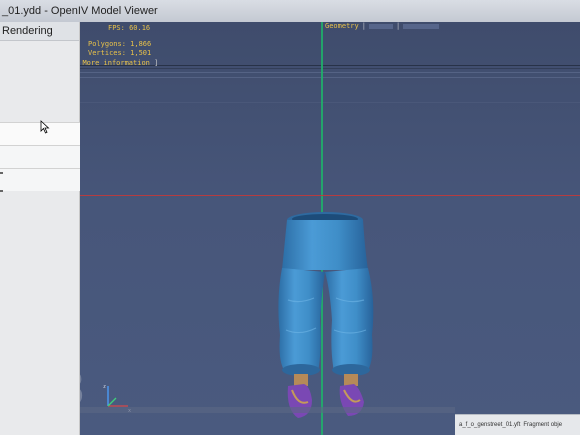 The image size is (580, 435). Describe the element at coordinates (129, 28) in the screenshot. I see `fps-readout: FPS: 60.16` at that location.